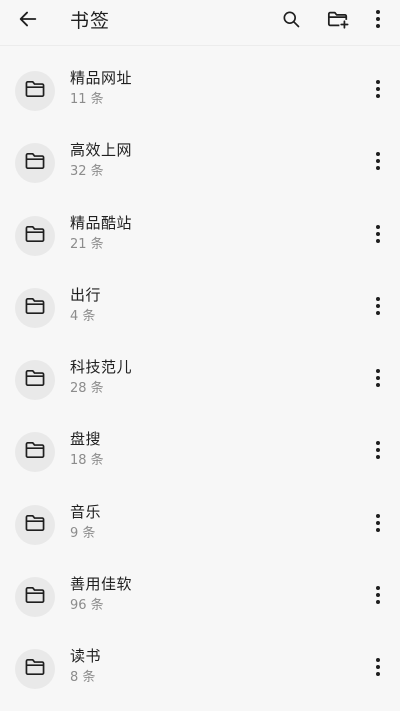  Describe the element at coordinates (87, 606) in the screenshot. I see `folder-item-count: 96 条` at that location.